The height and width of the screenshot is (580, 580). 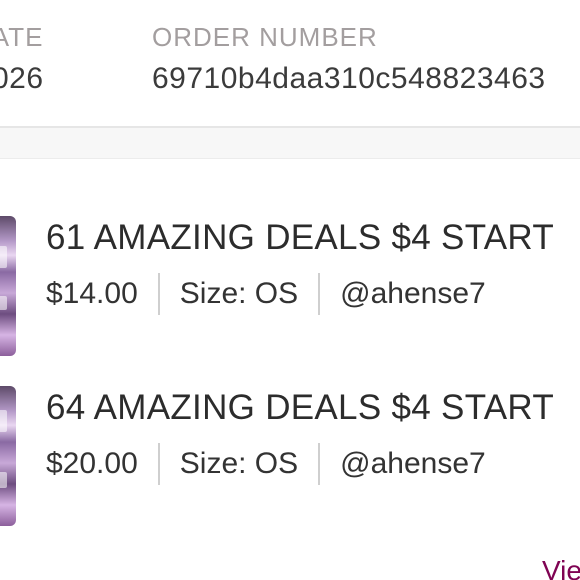 I want to click on date-label: DATE, so click(x=22, y=37).